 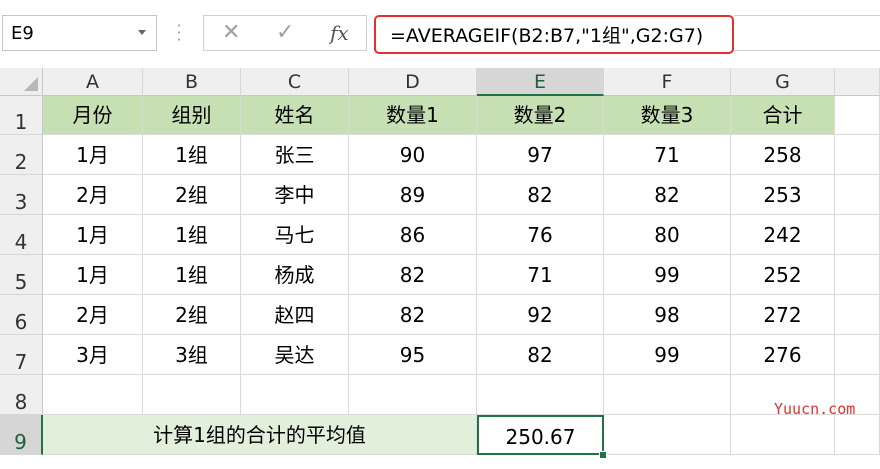 I want to click on row-header-2: 2, so click(x=21, y=155).